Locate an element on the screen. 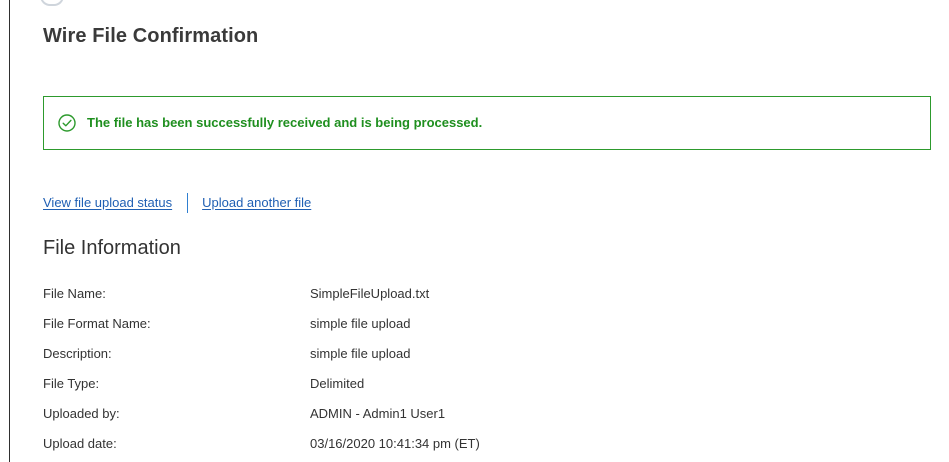  left-panel-divider is located at coordinates (9, 231).